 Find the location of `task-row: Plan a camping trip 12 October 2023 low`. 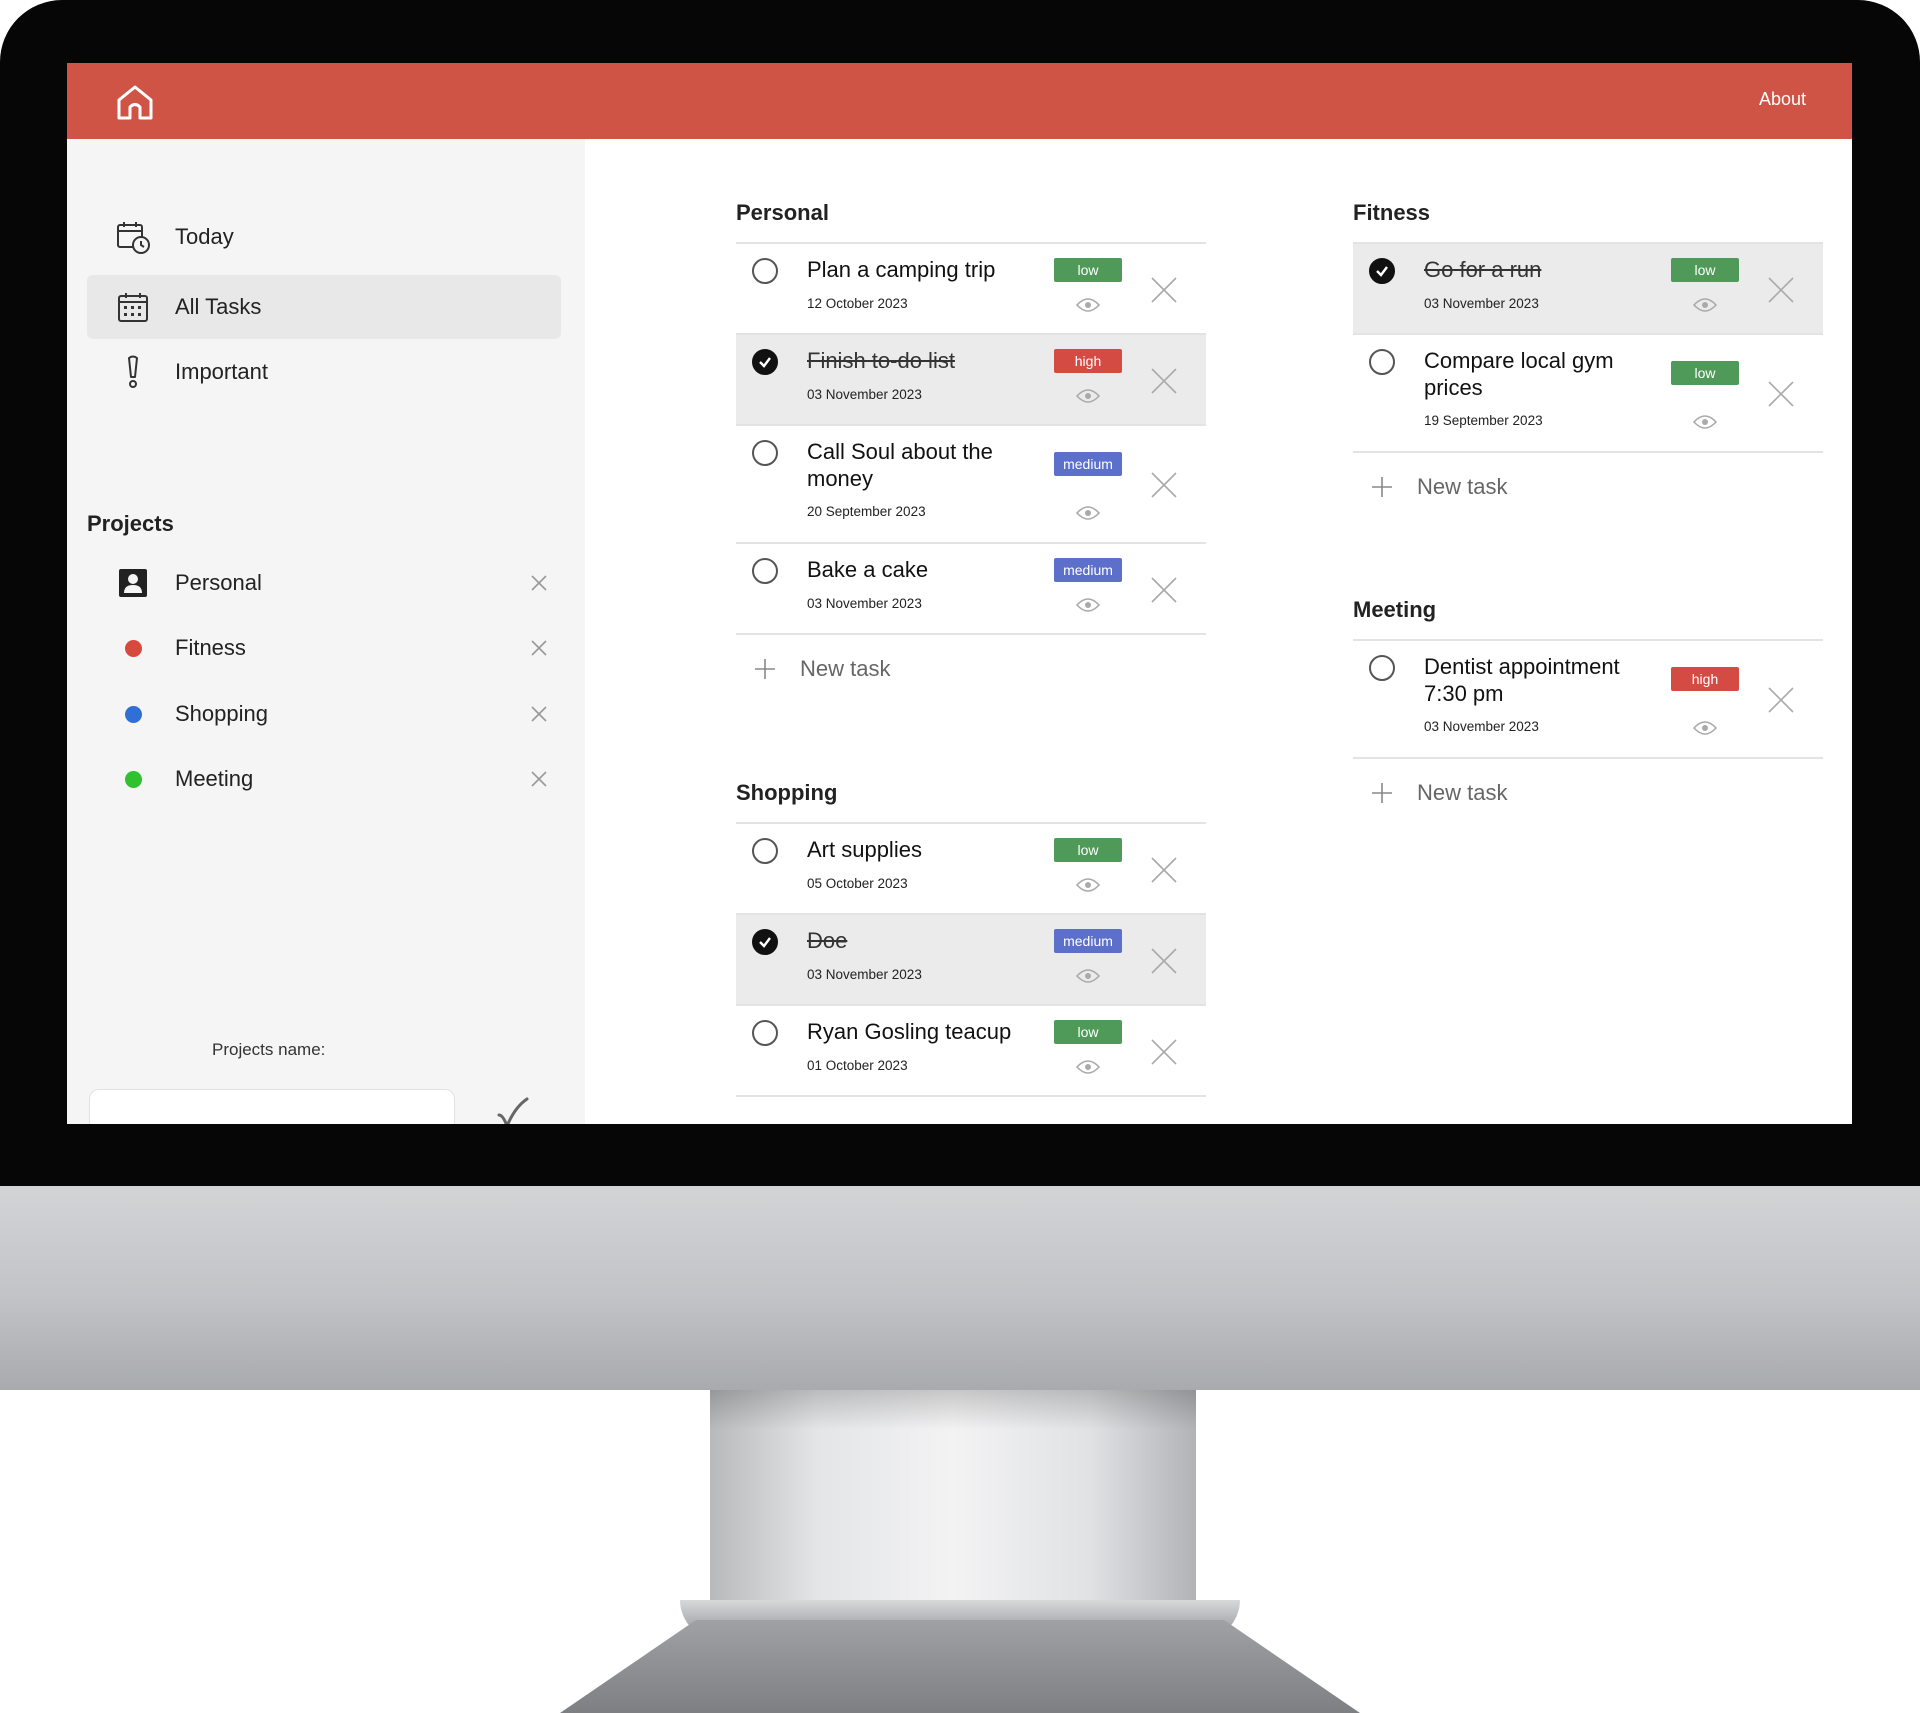

task-row: Plan a camping trip 12 October 2023 low is located at coordinates (971, 289).